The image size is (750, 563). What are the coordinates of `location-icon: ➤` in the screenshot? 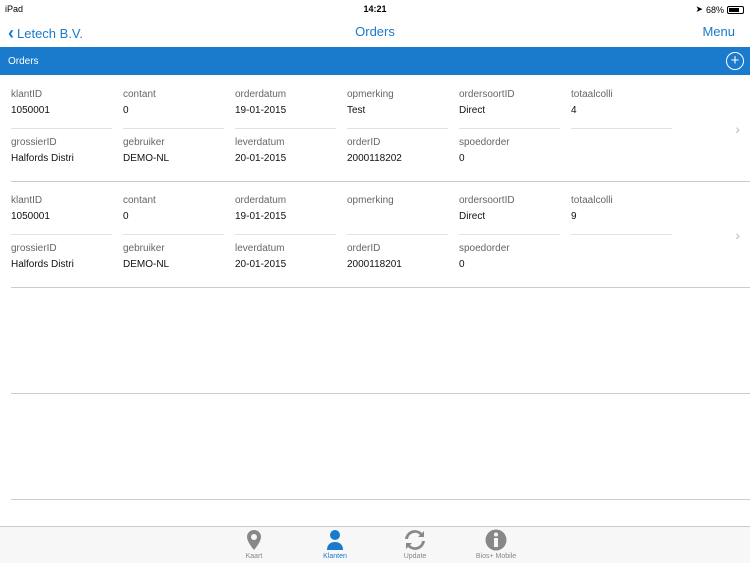 It's located at (699, 9).